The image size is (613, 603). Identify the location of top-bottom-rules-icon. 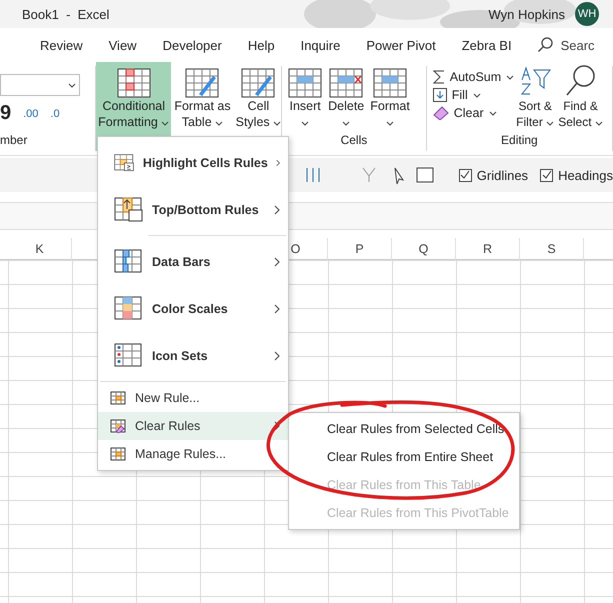
(129, 209).